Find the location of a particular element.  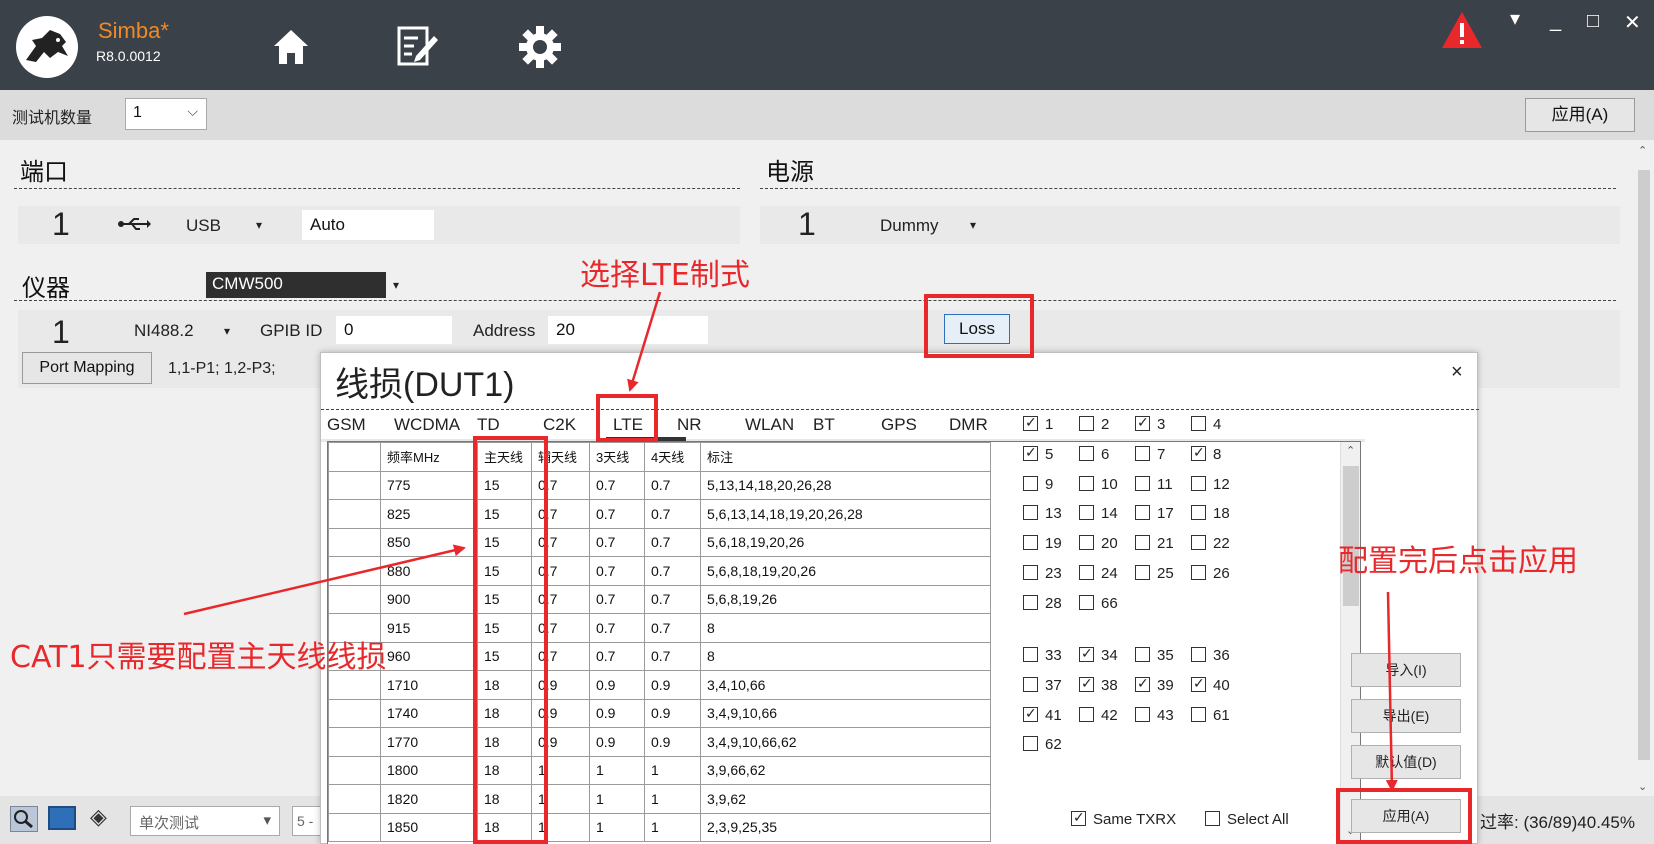

port-mode-field: Auto is located at coordinates (368, 225).